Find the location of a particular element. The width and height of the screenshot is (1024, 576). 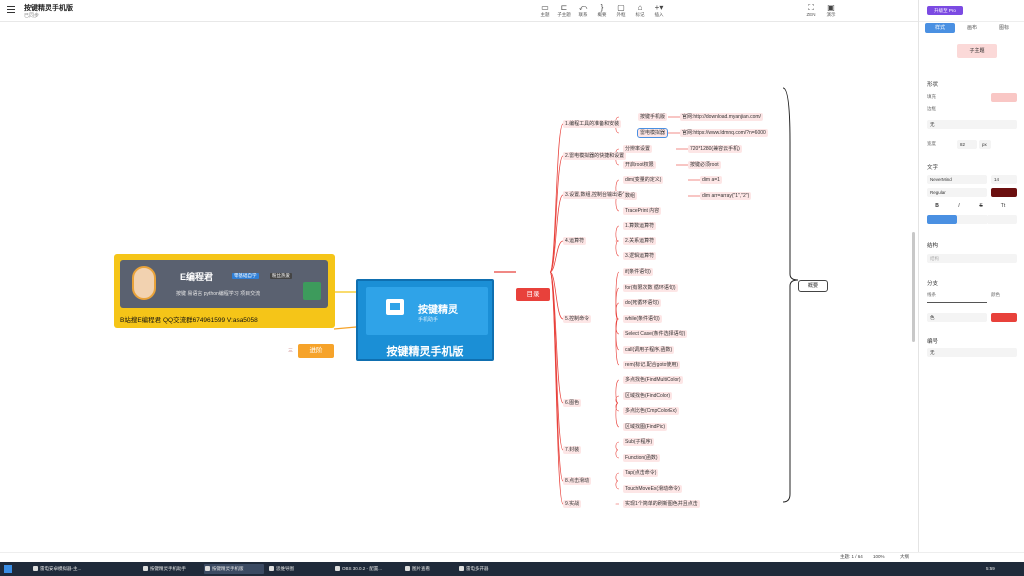

tool-boundary-button: ▢ 外框 is located at coordinates (621, 10).